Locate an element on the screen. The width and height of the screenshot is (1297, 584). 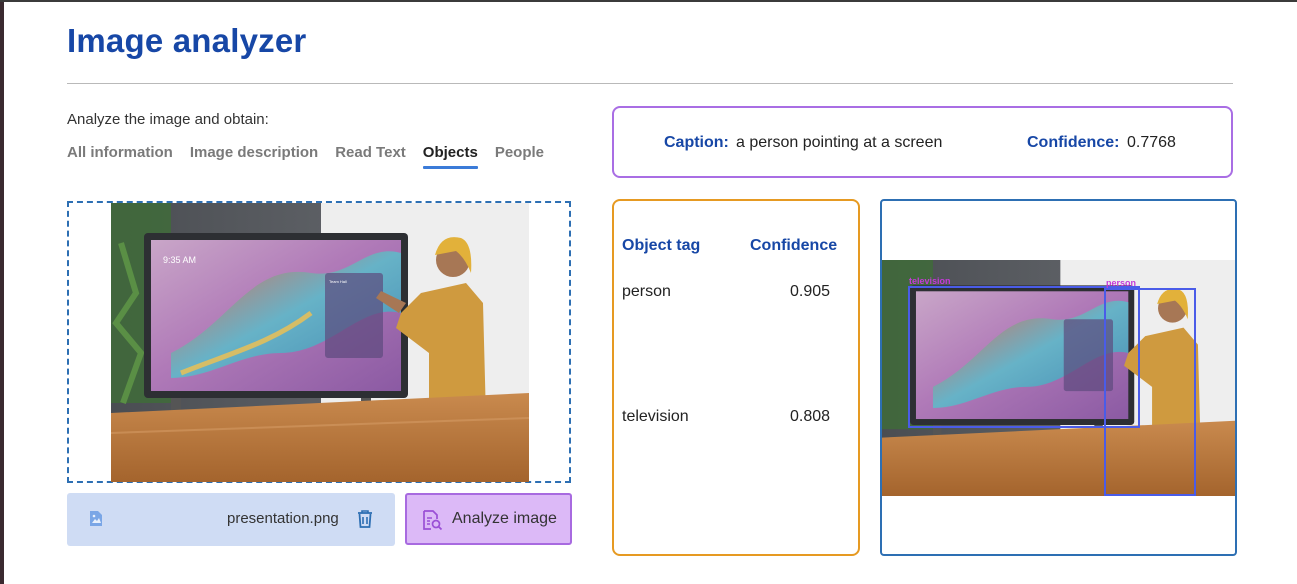
confidence-label: Confidence: is located at coordinates (1073, 142).